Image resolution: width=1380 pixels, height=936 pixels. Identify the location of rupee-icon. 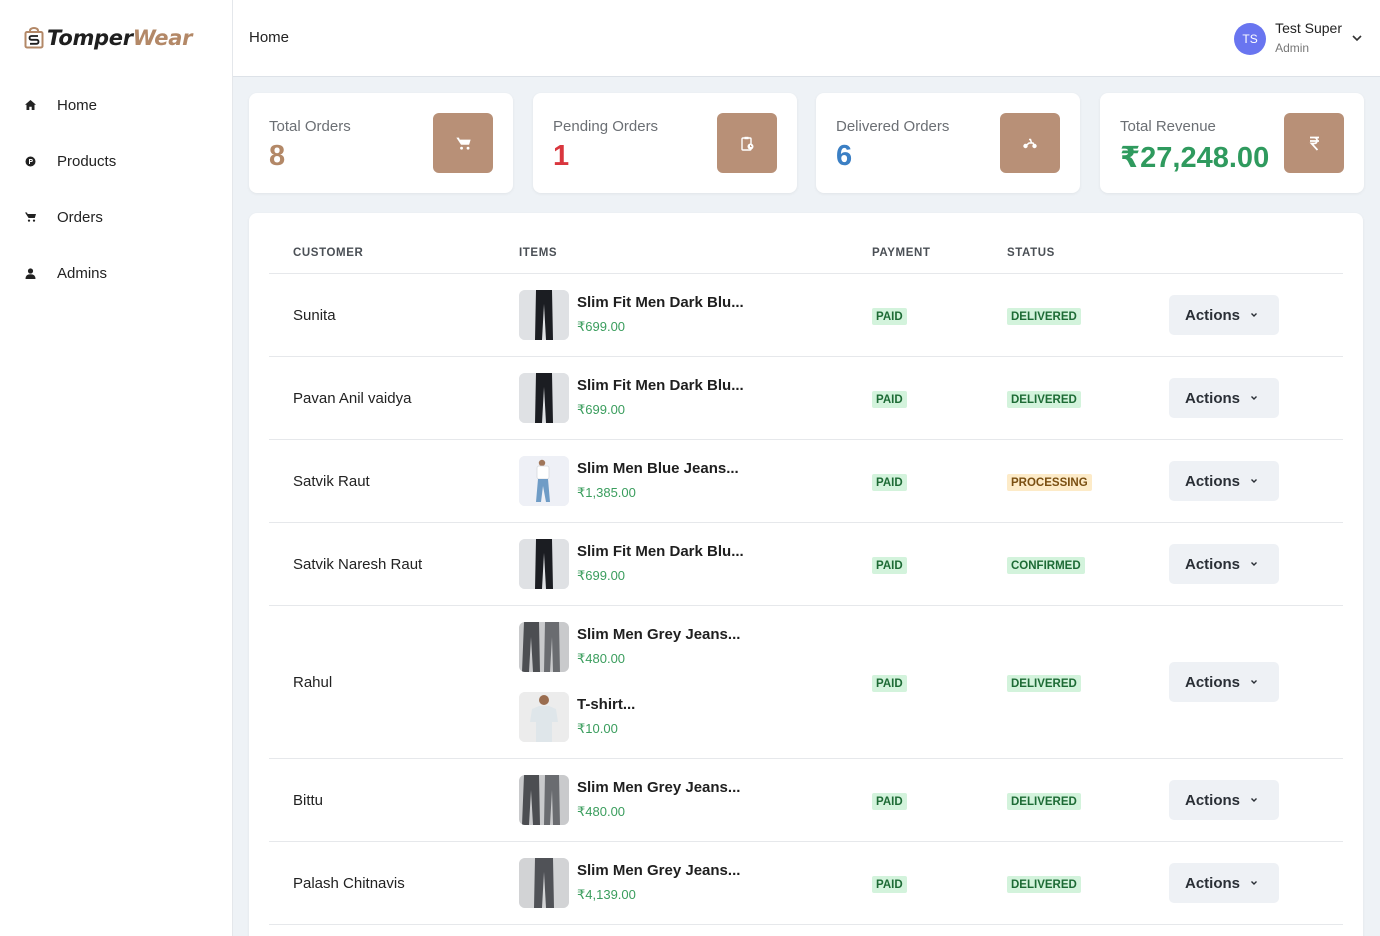
(1314, 143).